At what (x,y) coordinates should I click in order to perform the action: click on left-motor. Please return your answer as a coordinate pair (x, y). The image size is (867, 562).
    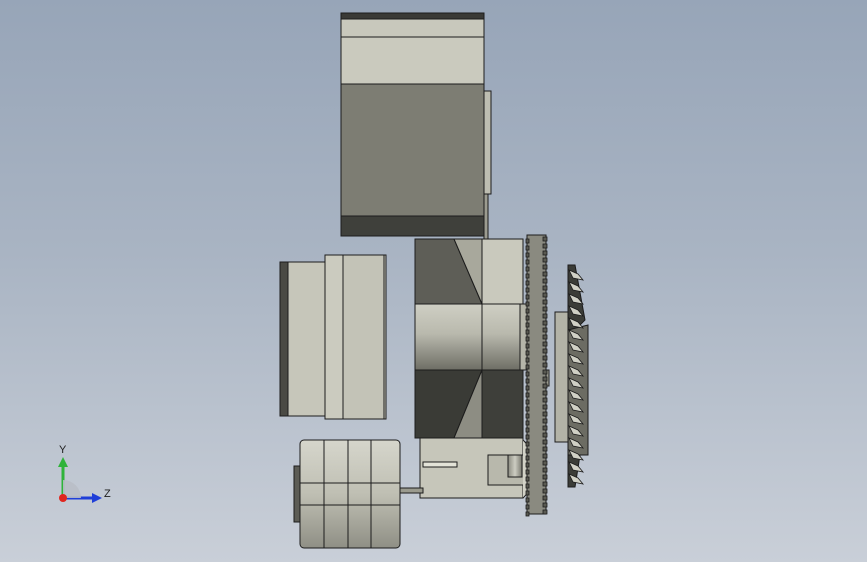
    Looking at the image, I should click on (333, 337).